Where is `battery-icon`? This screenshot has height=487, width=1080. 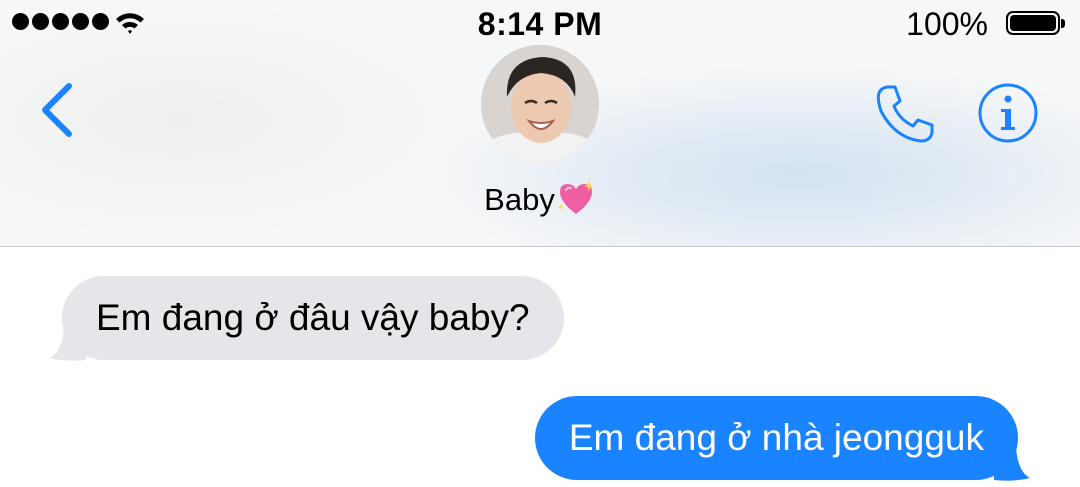
battery-icon is located at coordinates (1035, 23).